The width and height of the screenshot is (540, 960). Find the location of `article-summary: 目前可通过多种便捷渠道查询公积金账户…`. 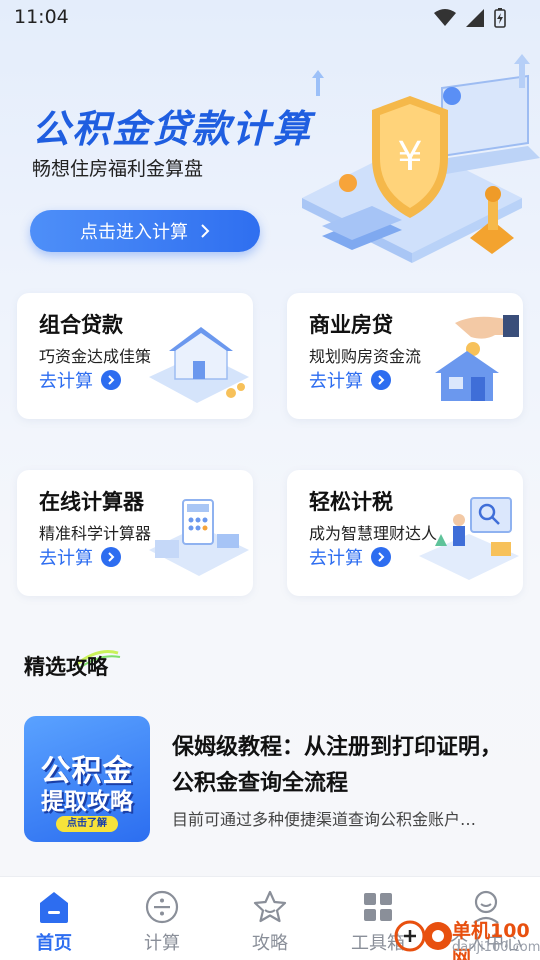

article-summary: 目前可通过多种便捷渠道查询公积金账户… is located at coordinates (324, 819).